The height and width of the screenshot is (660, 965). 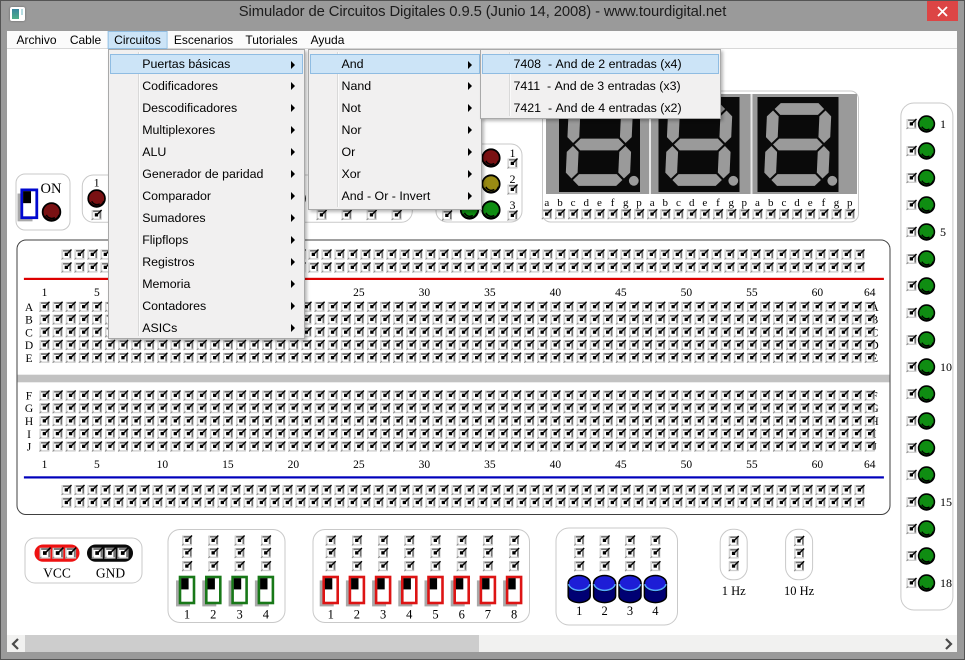 I want to click on svg-text: F, so click(x=29, y=397).